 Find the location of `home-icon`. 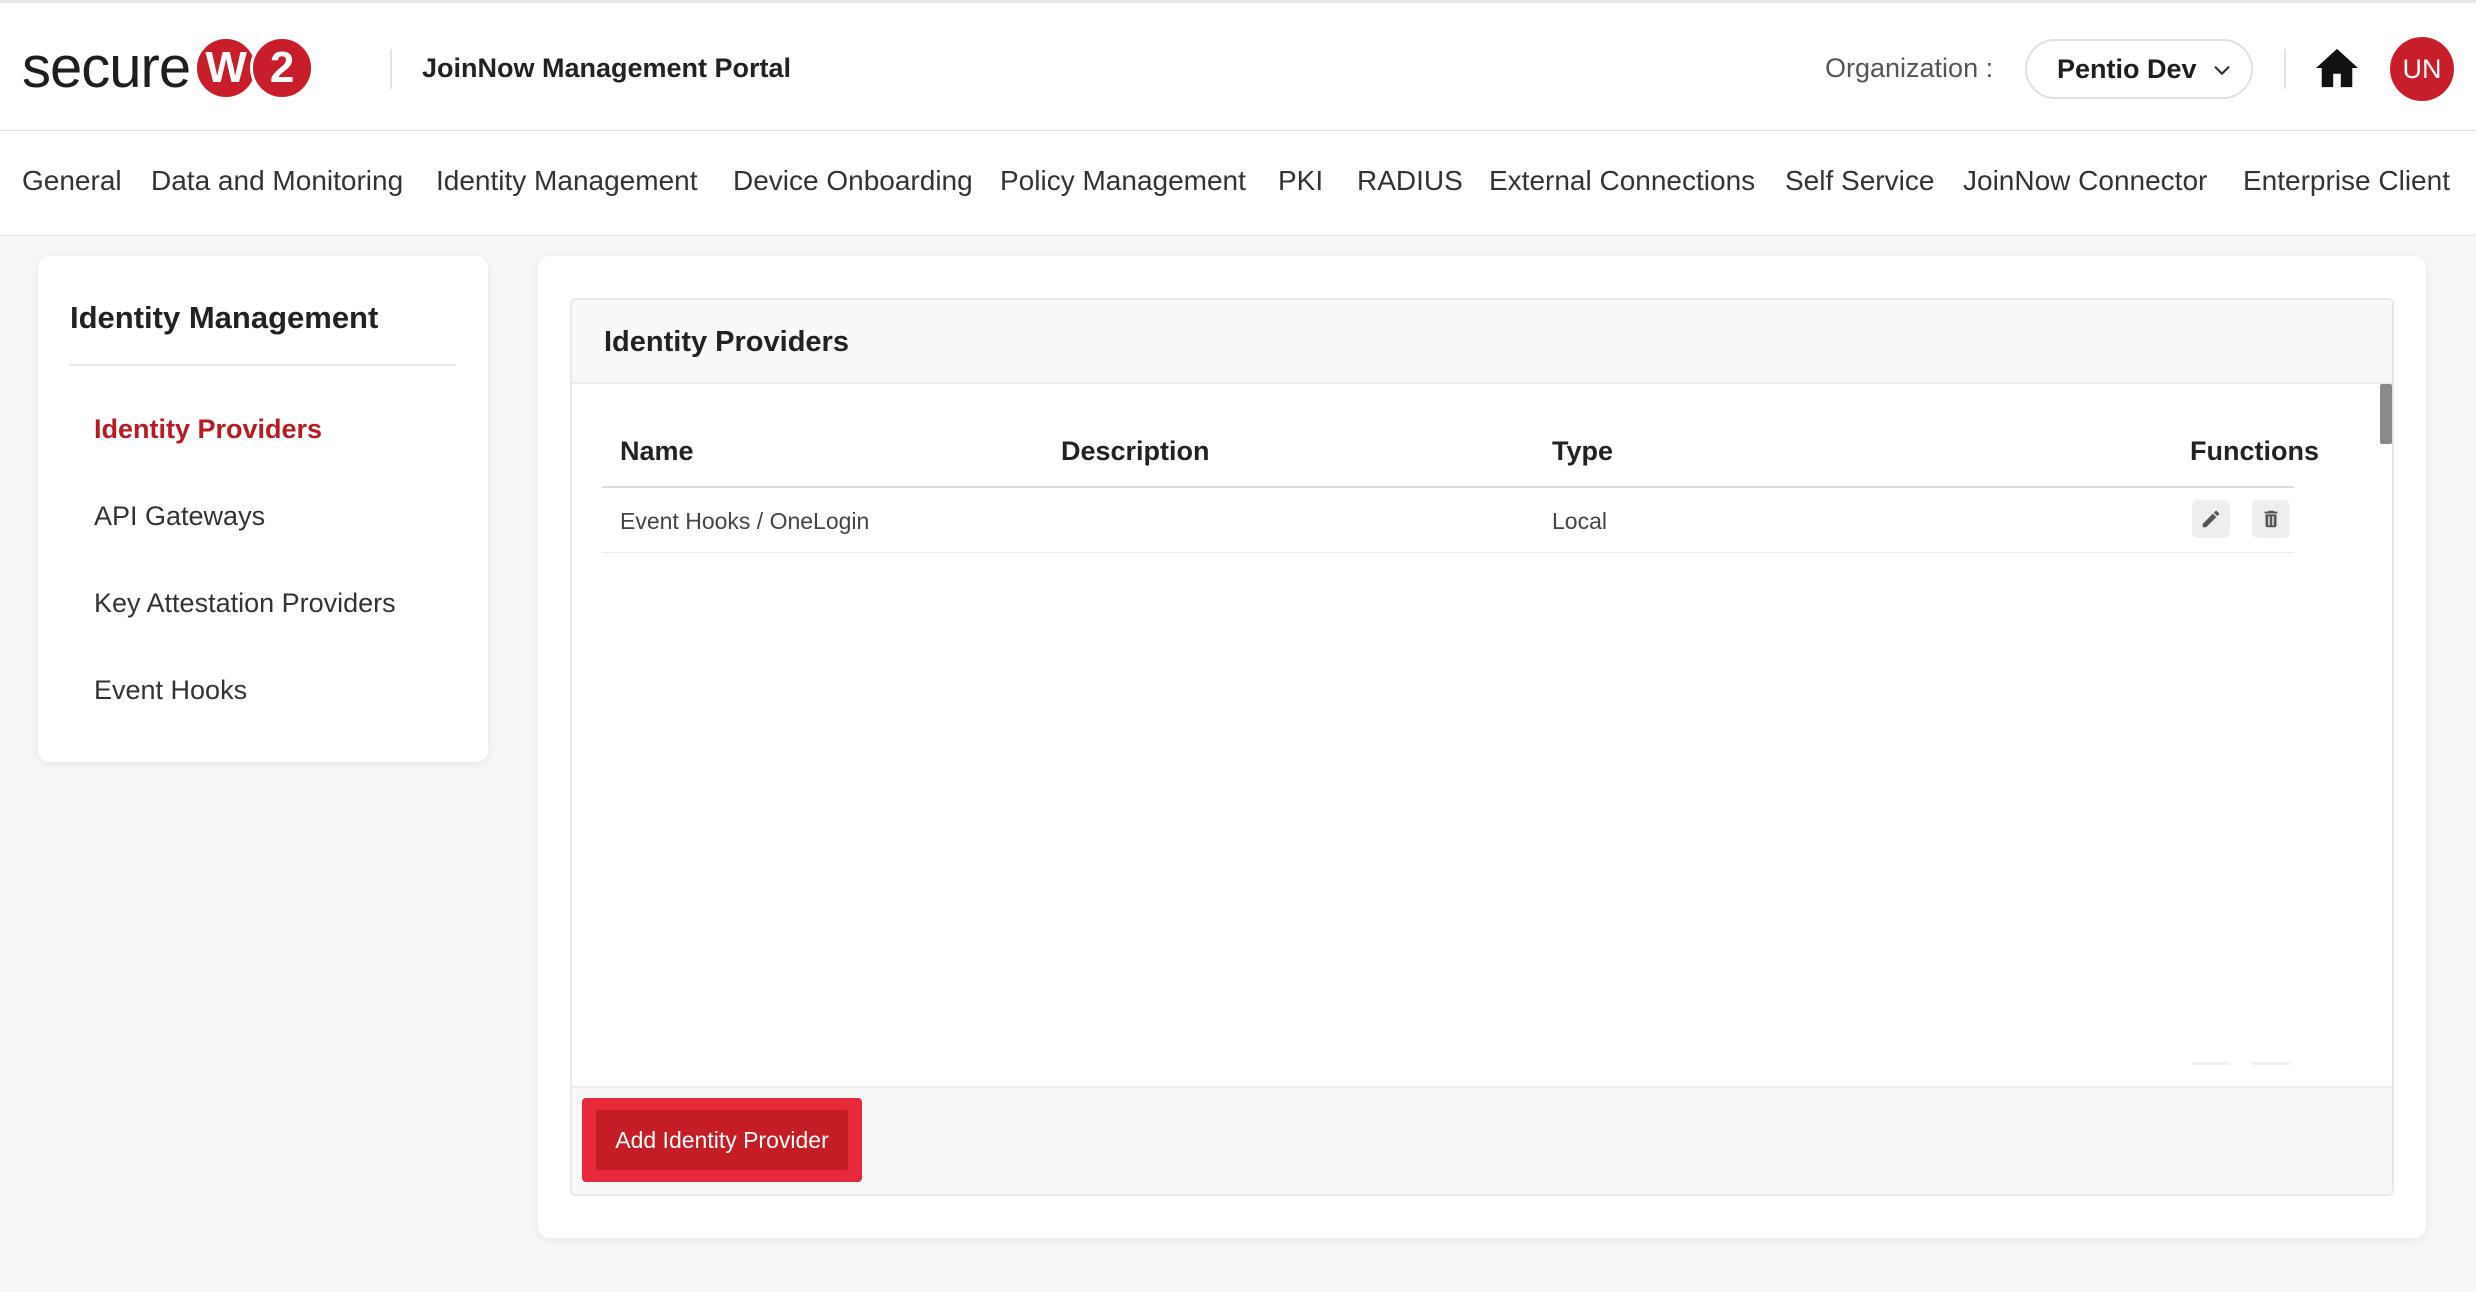

home-icon is located at coordinates (2337, 68).